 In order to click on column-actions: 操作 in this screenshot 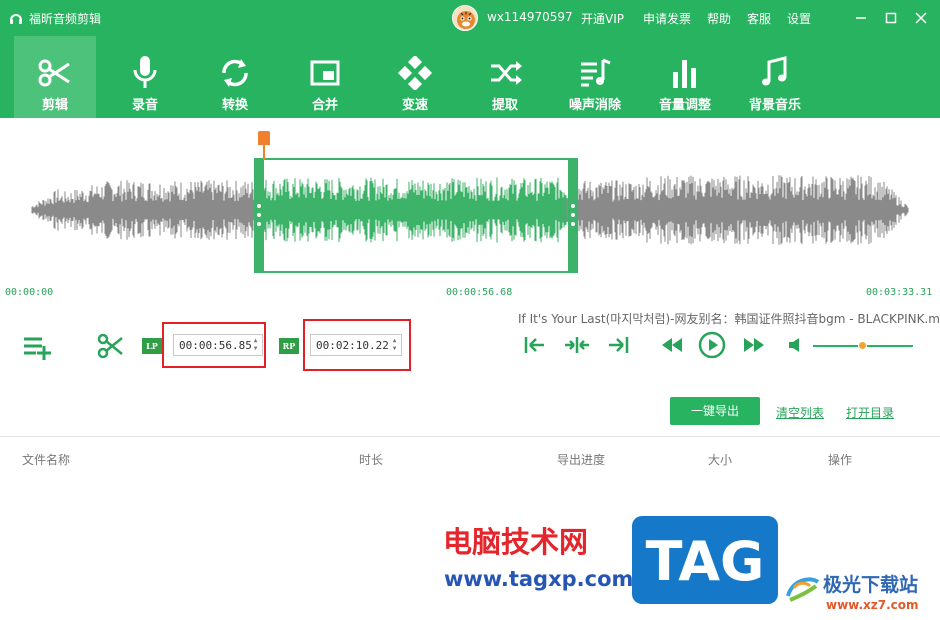, I will do `click(840, 460)`.